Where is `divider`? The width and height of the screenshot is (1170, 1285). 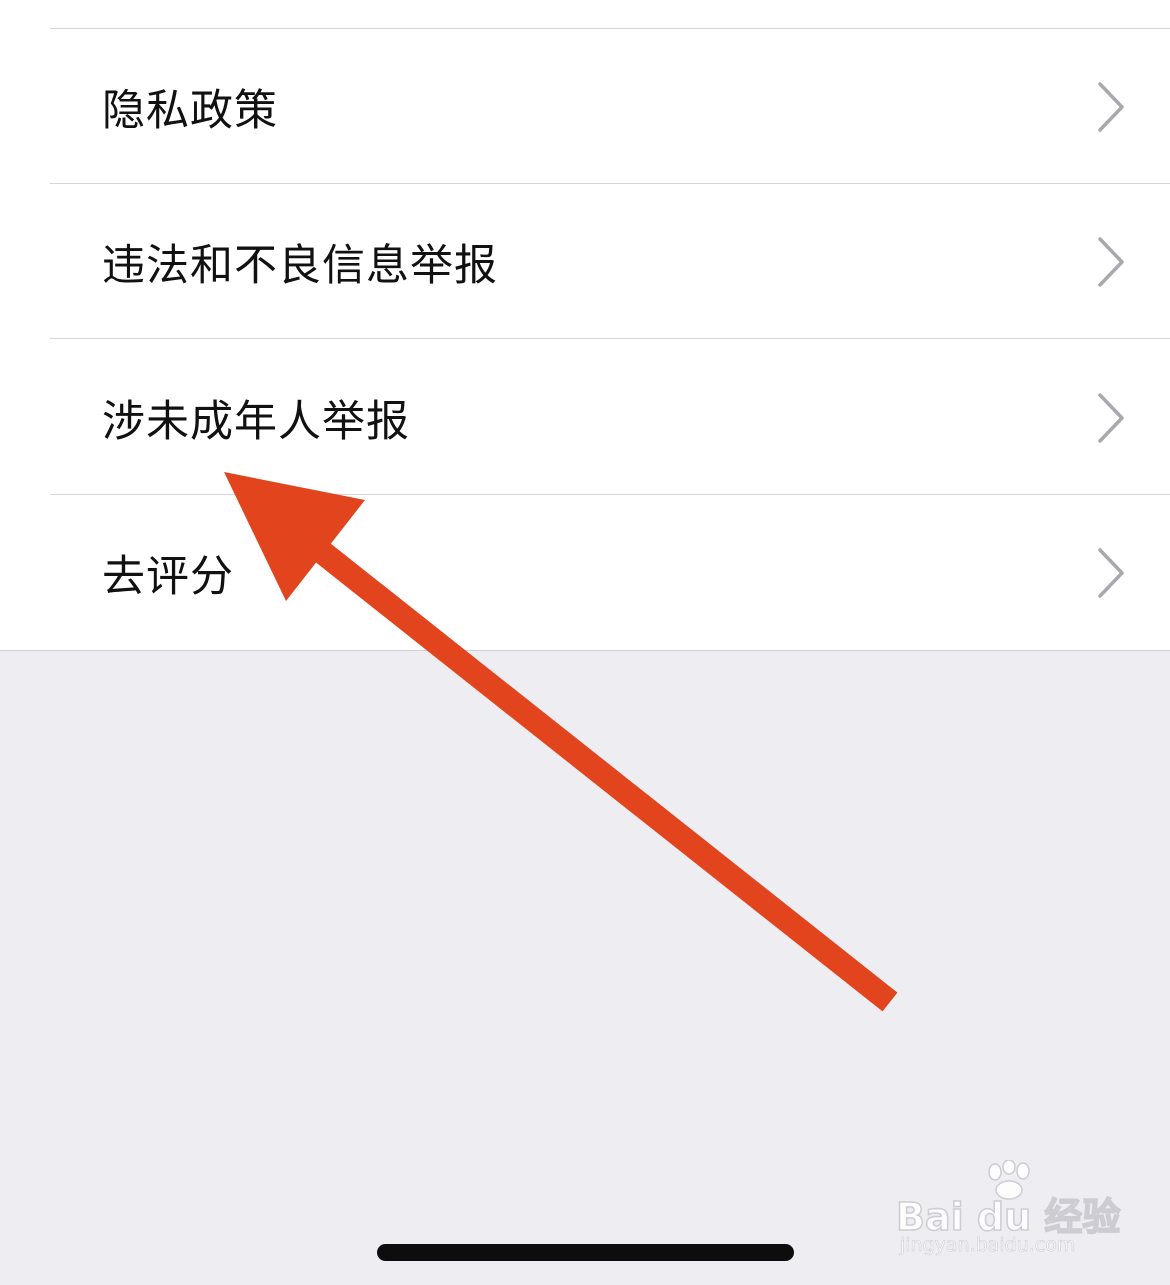 divider is located at coordinates (610, 338).